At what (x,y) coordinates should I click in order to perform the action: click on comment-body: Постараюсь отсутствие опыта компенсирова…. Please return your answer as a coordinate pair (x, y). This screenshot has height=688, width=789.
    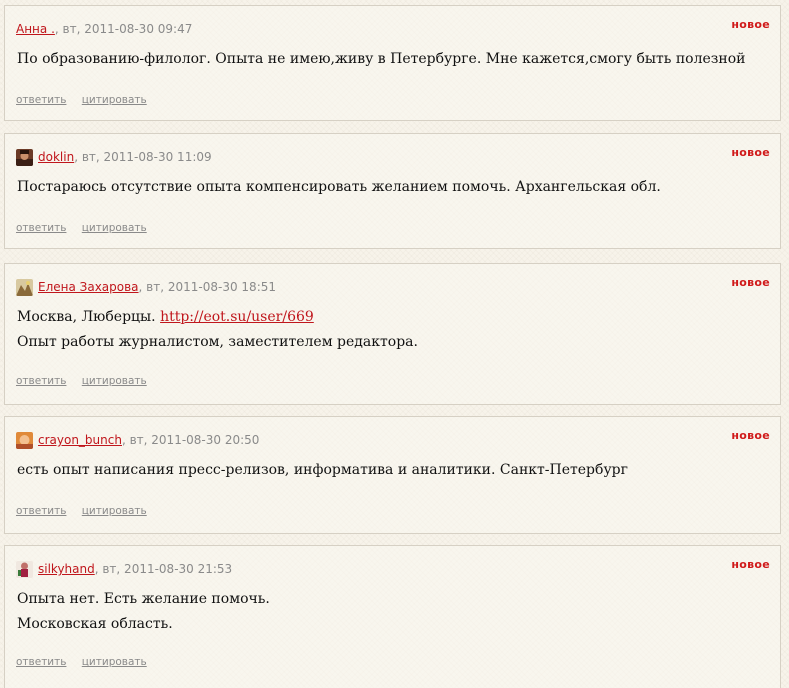
    Looking at the image, I should click on (339, 187).